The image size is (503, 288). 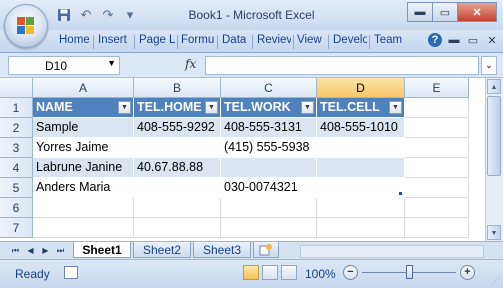 I want to click on macro-record-icon, so click(x=71, y=272).